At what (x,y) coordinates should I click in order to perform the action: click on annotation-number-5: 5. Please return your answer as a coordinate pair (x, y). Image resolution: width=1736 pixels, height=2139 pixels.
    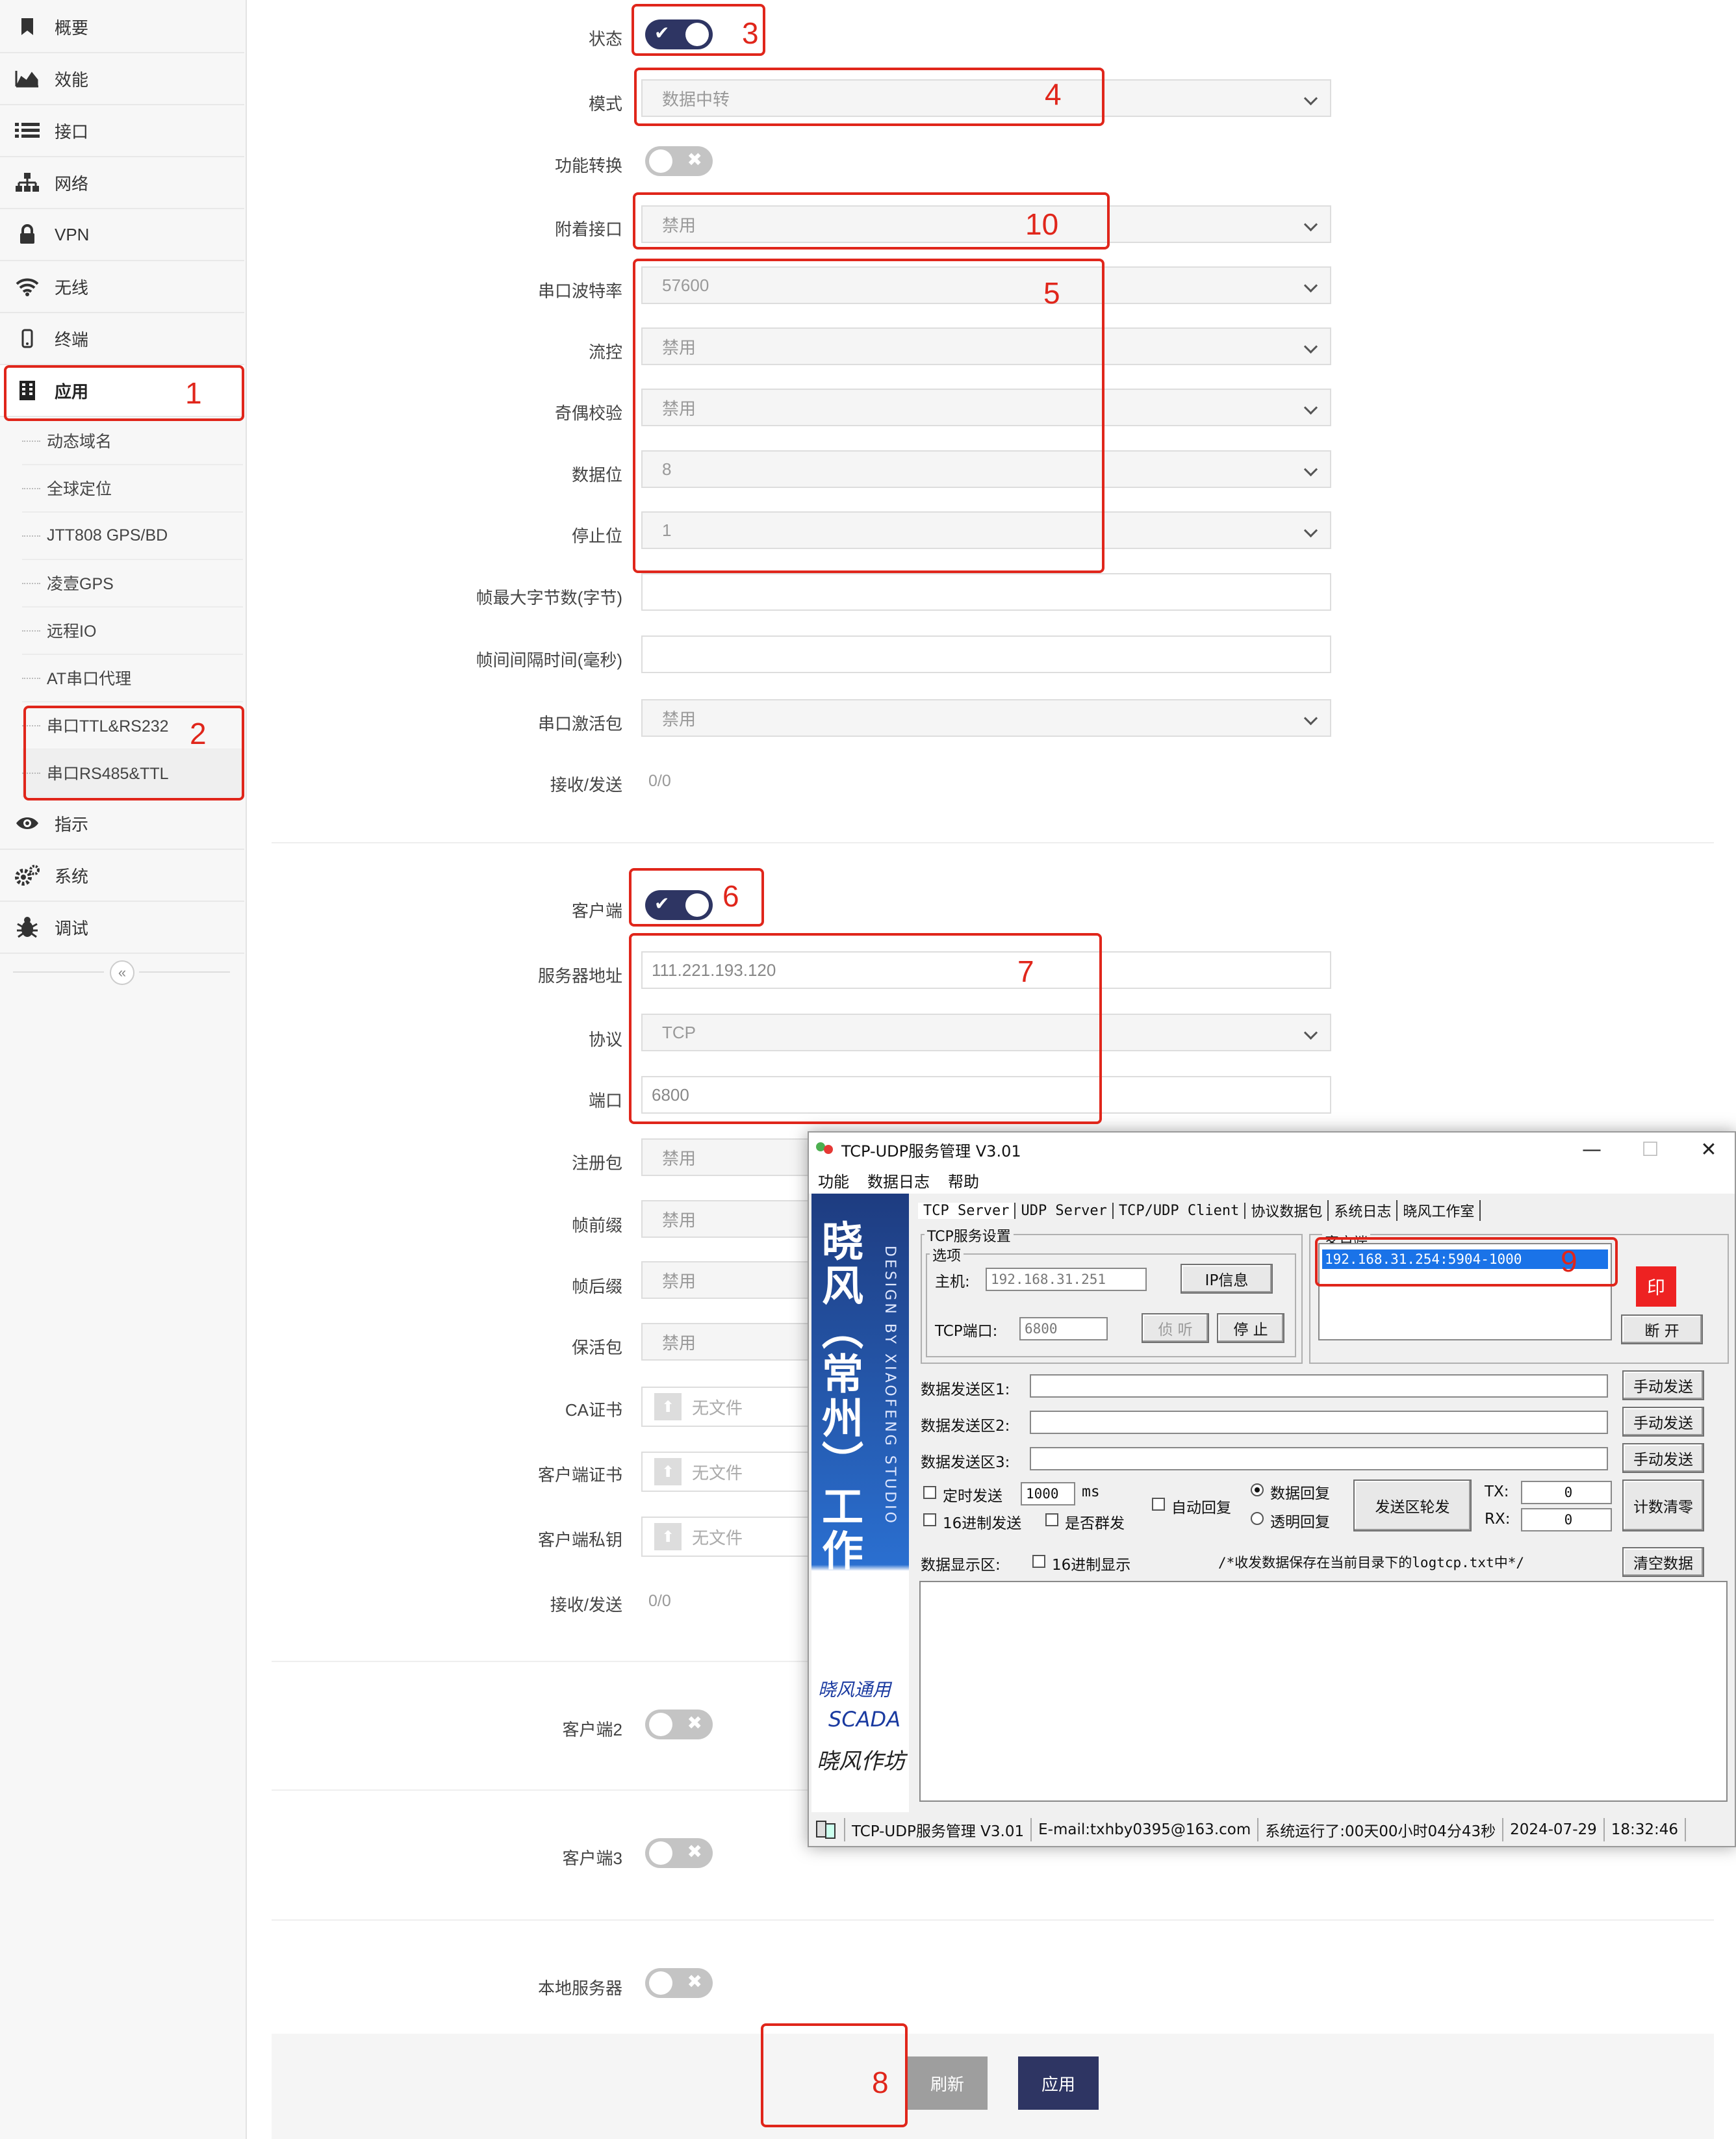
    Looking at the image, I should click on (1051, 293).